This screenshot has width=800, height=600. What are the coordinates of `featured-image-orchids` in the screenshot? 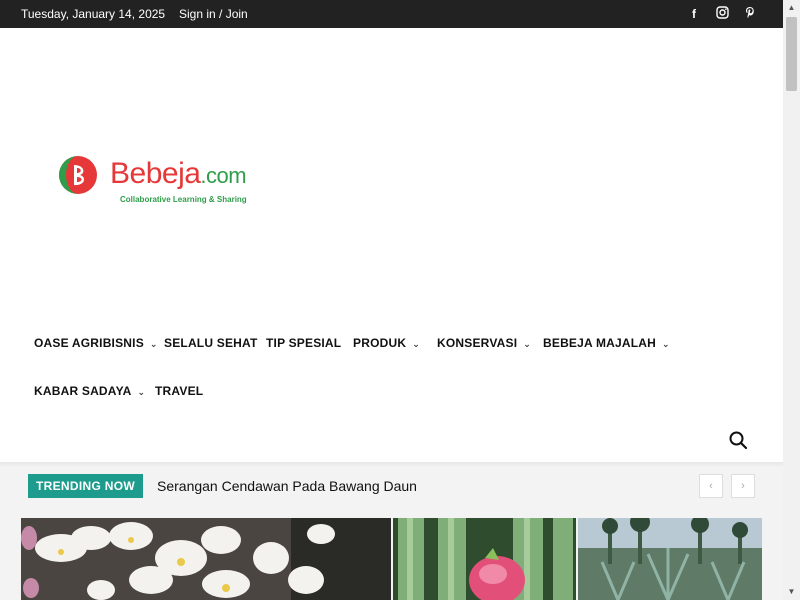 It's located at (206, 559).